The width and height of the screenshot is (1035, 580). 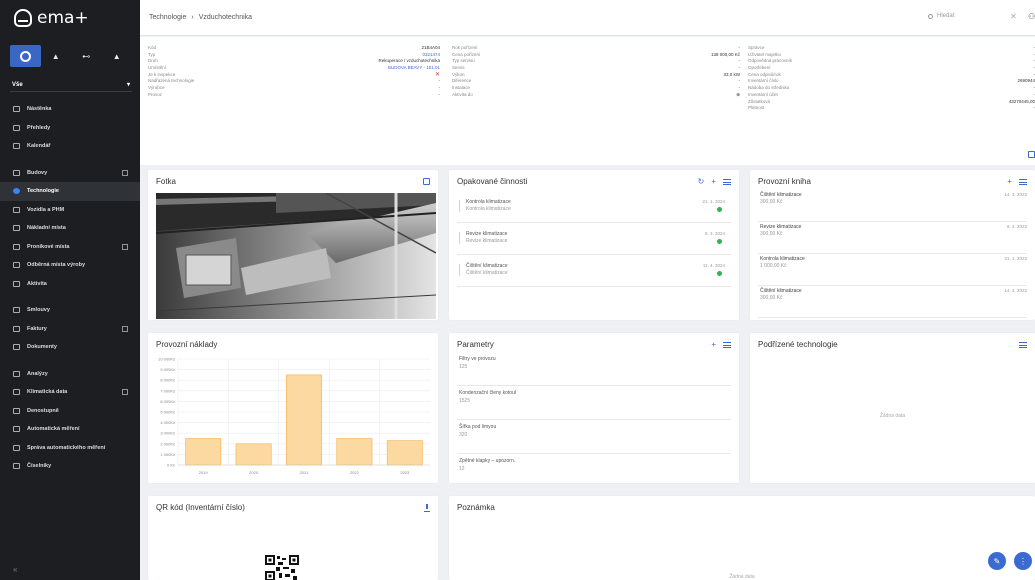 What do you see at coordinates (997, 561) in the screenshot?
I see `edit-button: ✎` at bounding box center [997, 561].